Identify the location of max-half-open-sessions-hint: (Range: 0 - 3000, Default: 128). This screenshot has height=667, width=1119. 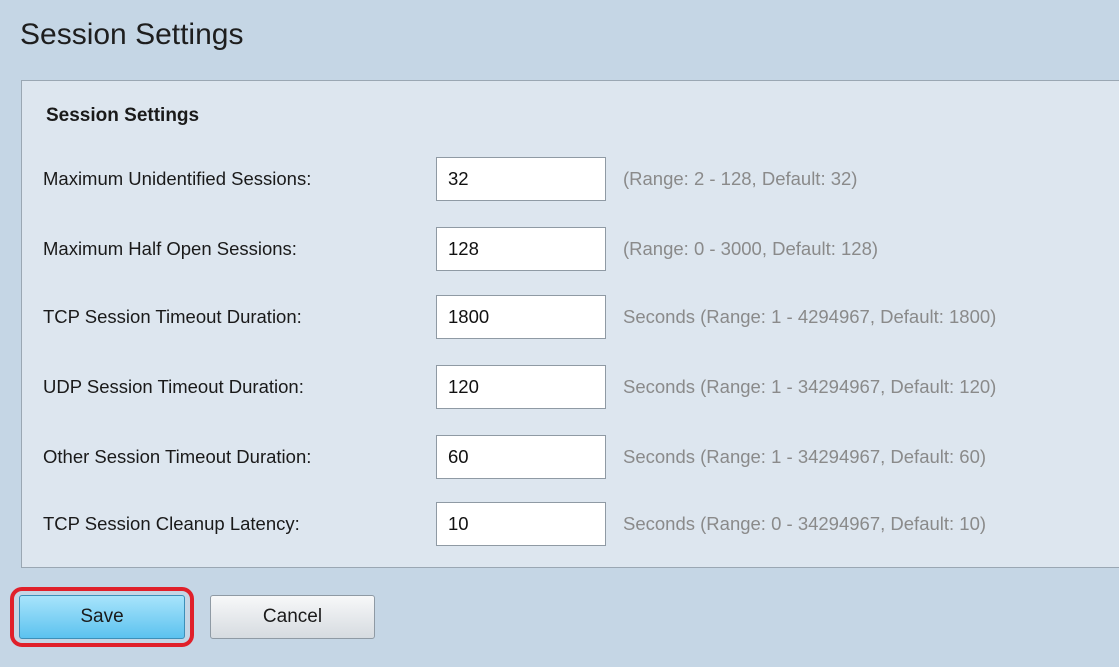
(751, 248).